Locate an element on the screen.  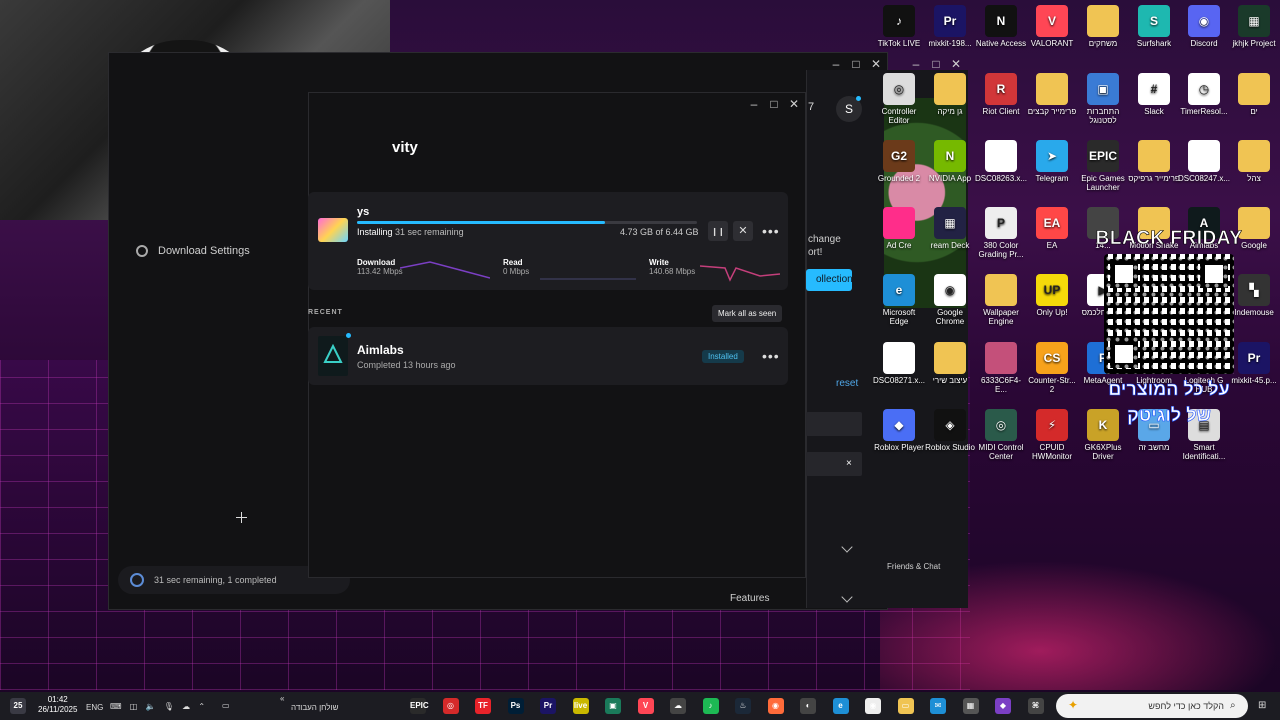
tray-icons: ⌨ ◫ 🔈 🎙 ☁ ⌃ is located at coordinates (159, 706).